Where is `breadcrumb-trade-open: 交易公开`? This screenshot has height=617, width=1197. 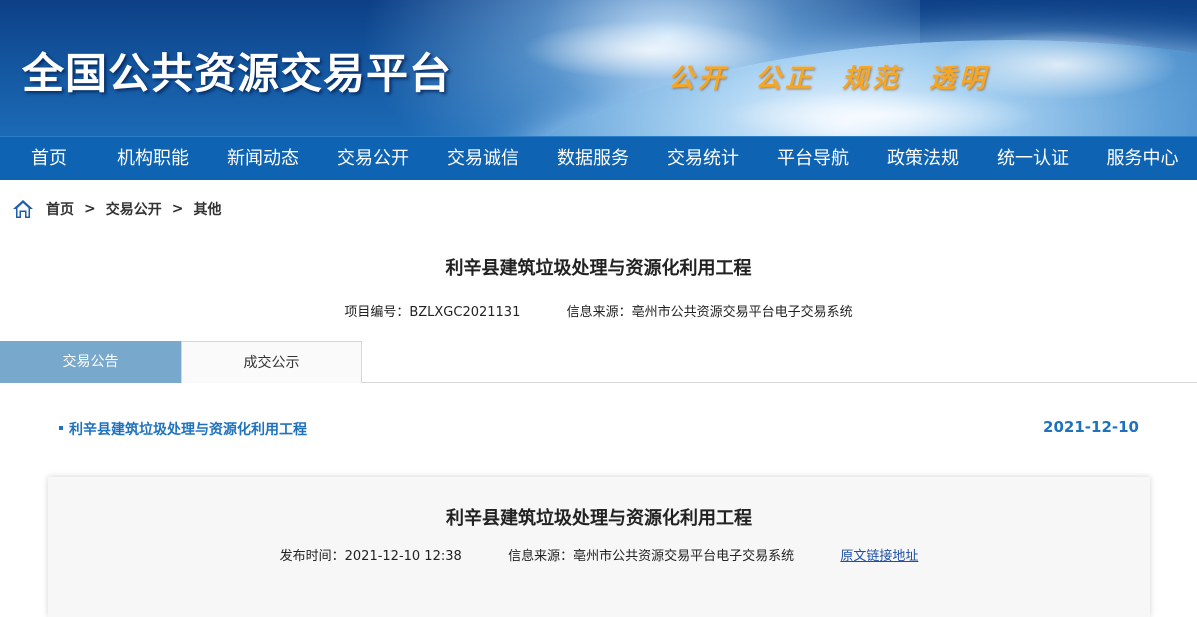
breadcrumb-trade-open: 交易公开 is located at coordinates (134, 209).